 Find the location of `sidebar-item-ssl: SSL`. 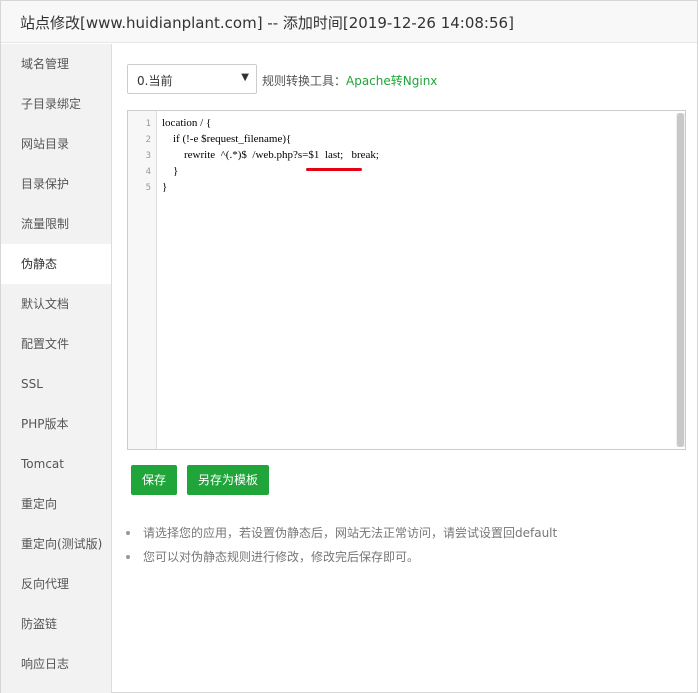

sidebar-item-ssl: SSL is located at coordinates (56, 384).